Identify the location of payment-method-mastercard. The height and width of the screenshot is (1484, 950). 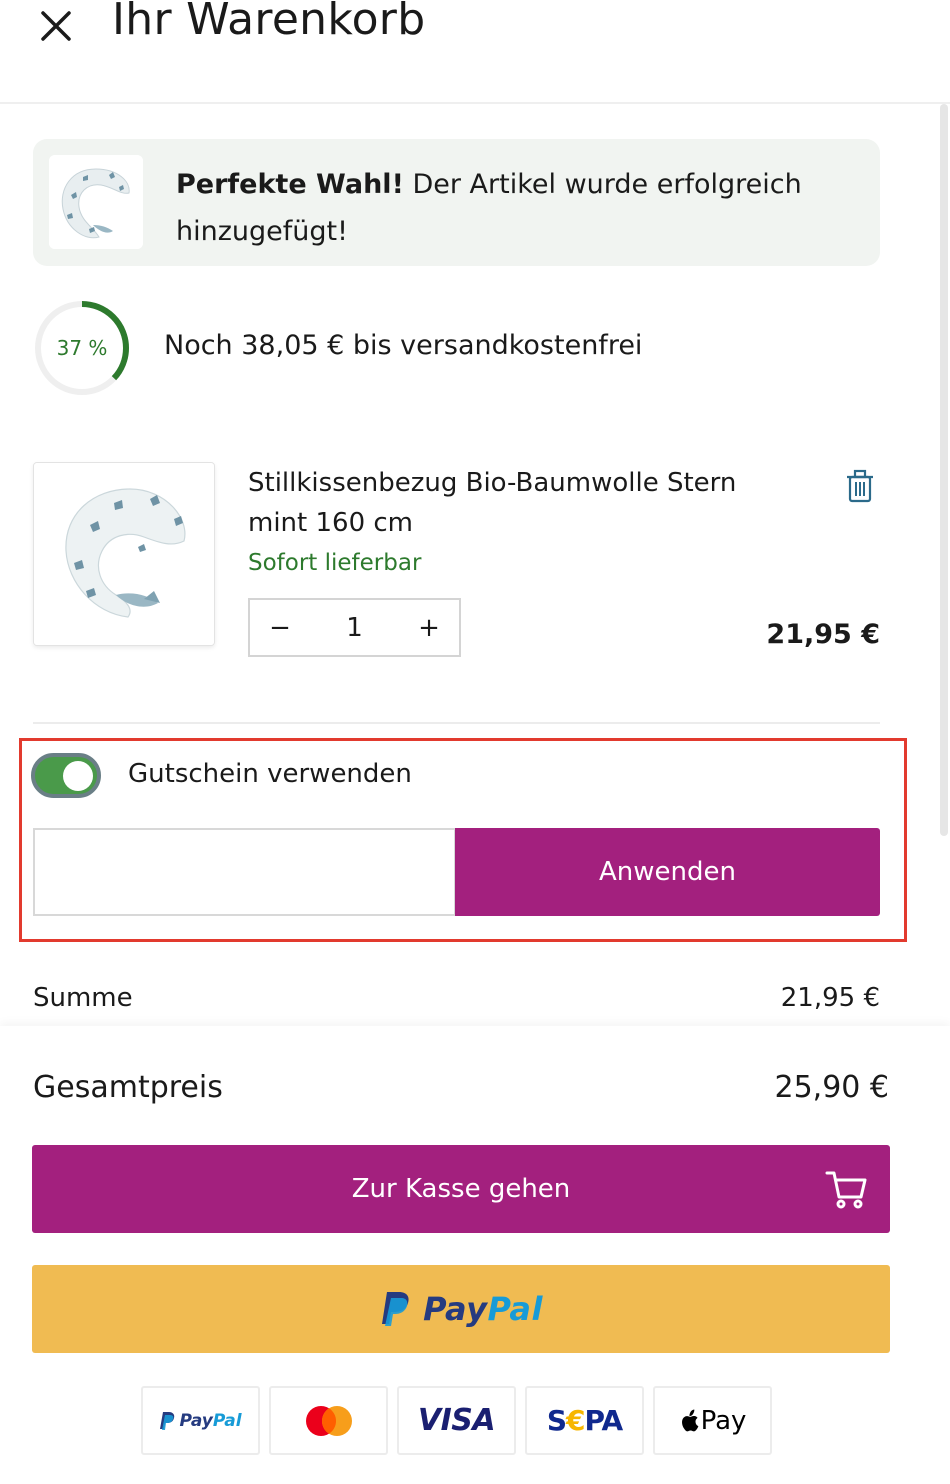
(328, 1420).